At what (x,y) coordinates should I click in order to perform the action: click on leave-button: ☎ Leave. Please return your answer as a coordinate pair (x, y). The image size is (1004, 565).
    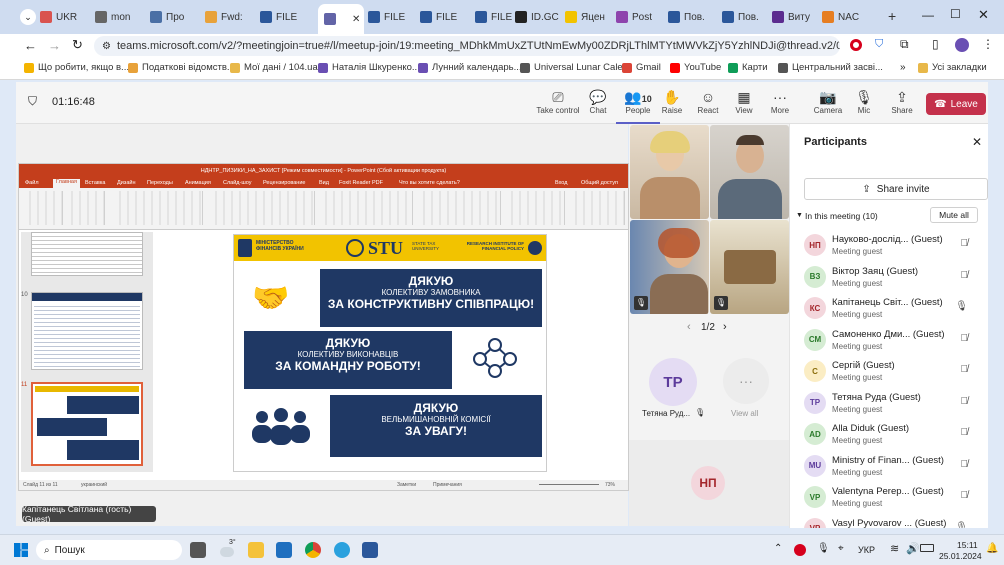
    Looking at the image, I should click on (956, 104).